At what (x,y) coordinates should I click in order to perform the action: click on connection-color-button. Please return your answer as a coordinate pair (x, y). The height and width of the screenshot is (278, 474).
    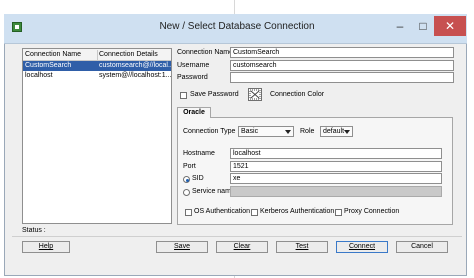
    Looking at the image, I should click on (255, 94).